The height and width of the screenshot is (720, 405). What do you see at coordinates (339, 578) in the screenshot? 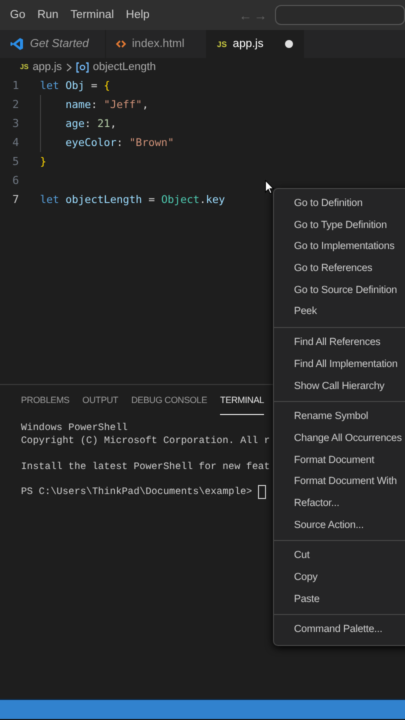
I see `context-menu-item: Copy` at bounding box center [339, 578].